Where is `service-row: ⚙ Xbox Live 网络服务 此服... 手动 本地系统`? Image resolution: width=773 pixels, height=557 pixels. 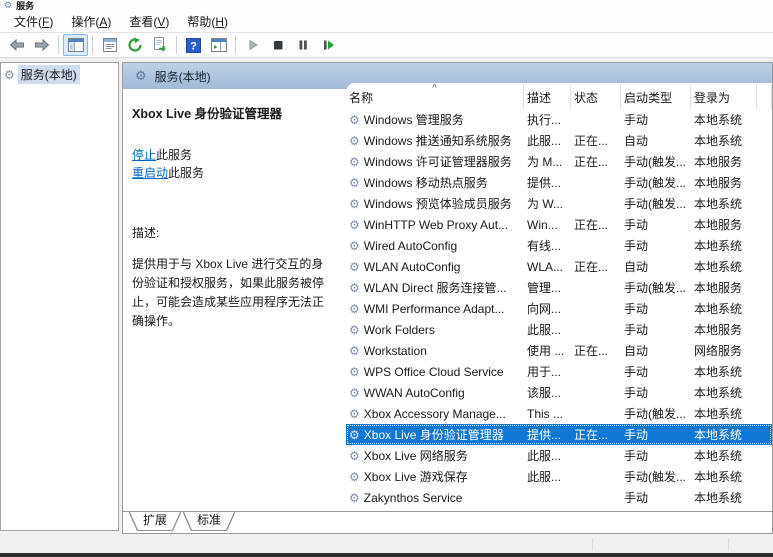 service-row: ⚙ Xbox Live 网络服务 此服... 手动 本地系统 is located at coordinates (559, 455).